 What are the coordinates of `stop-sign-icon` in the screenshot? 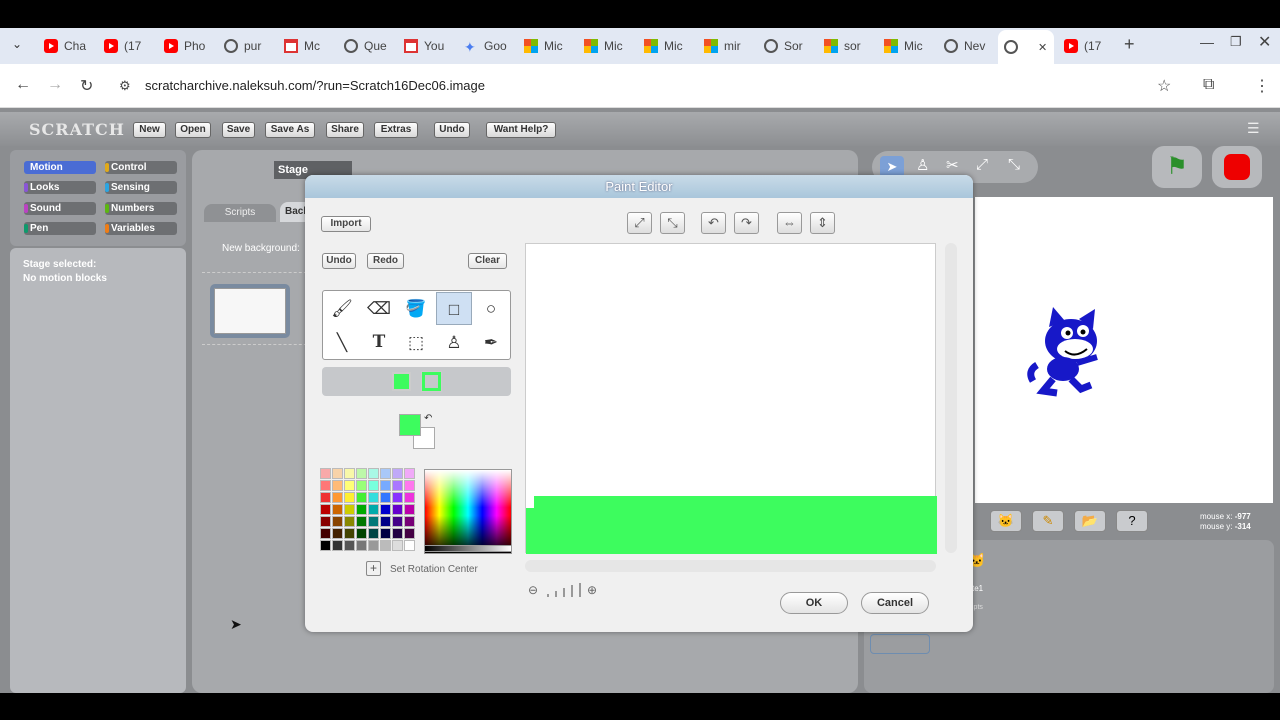 It's located at (1237, 167).